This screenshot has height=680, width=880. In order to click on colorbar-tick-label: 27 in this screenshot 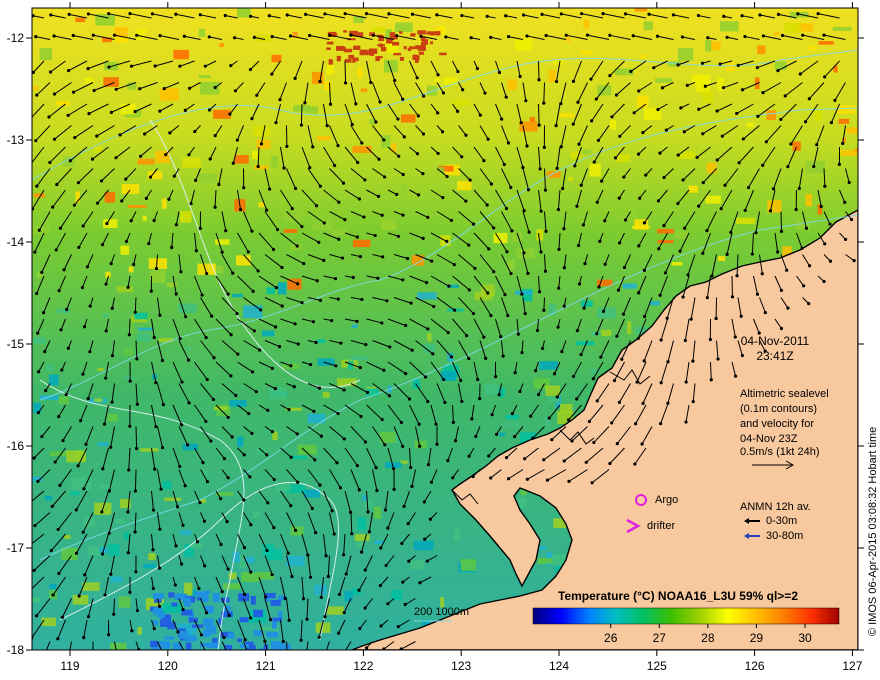, I will do `click(660, 638)`.